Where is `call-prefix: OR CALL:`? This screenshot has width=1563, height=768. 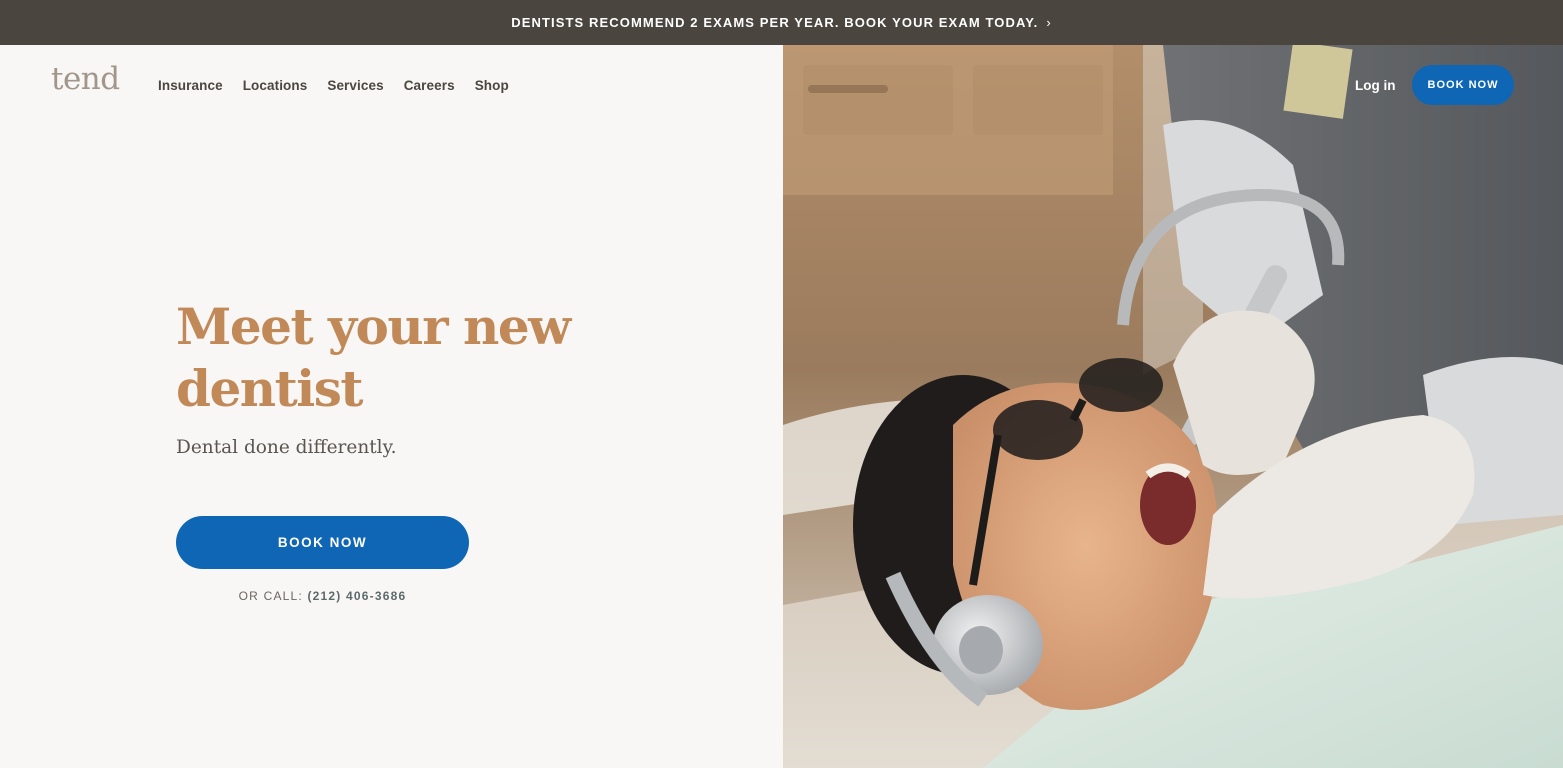 call-prefix: OR CALL: is located at coordinates (270, 596).